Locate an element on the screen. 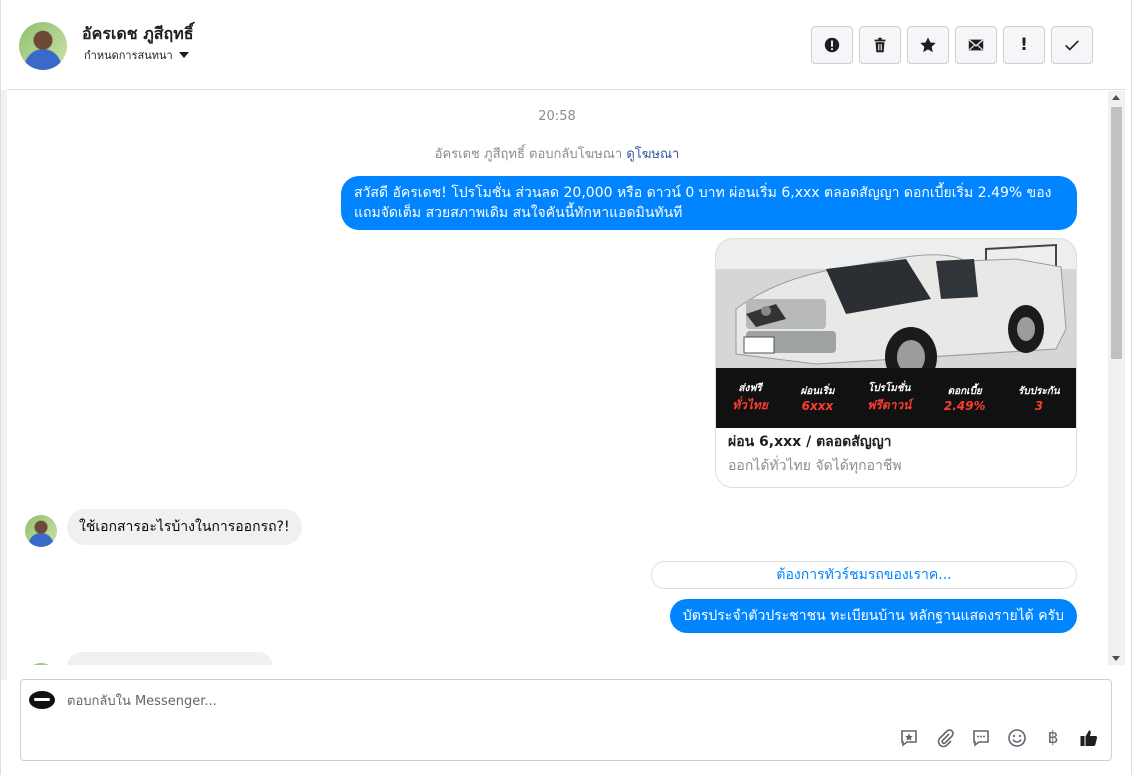 This screenshot has height=775, width=1132. baht-icon: ฿ is located at coordinates (1053, 738).